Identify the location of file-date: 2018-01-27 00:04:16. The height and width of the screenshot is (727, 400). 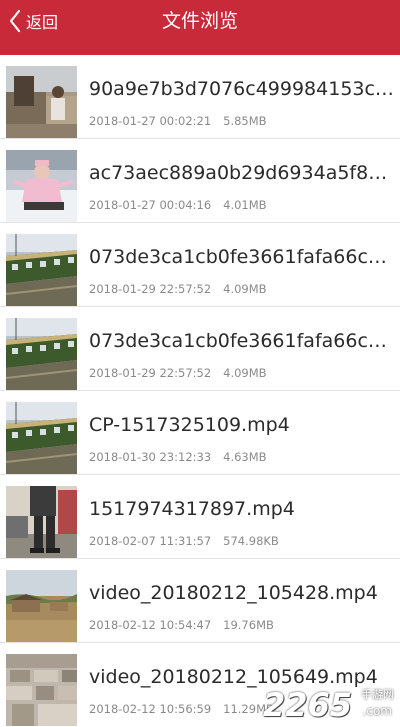
(150, 205).